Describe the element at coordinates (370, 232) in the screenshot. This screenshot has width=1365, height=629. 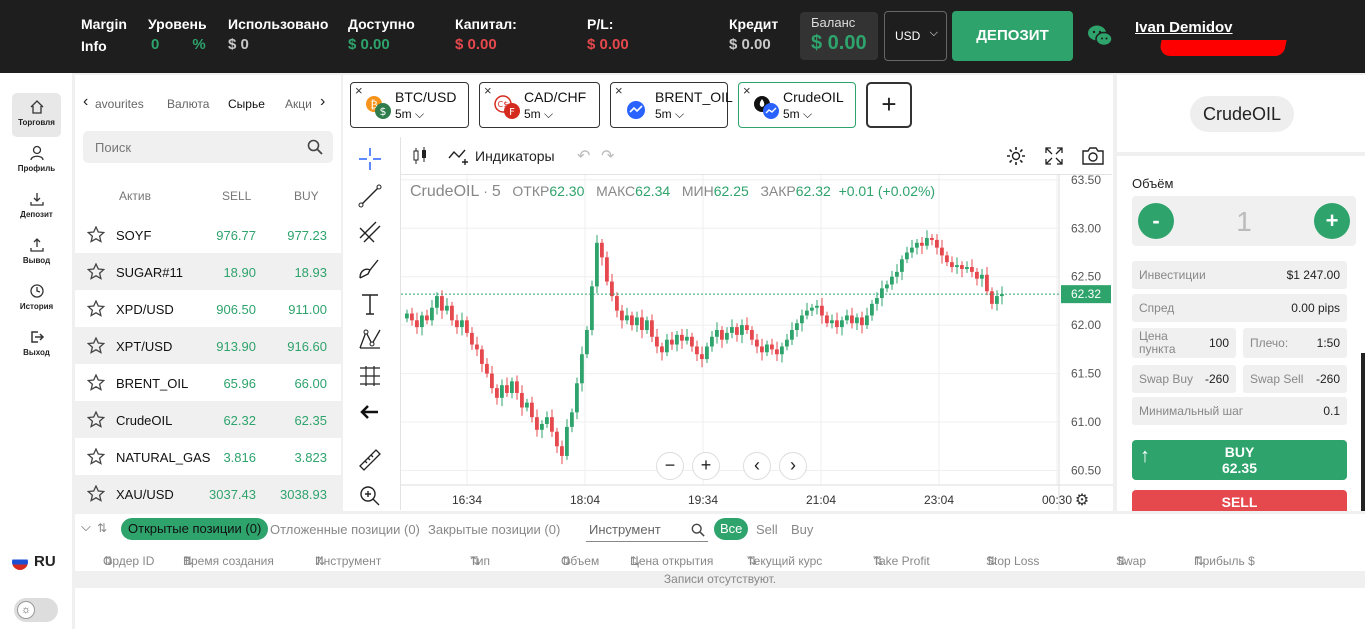
I see `pitchfork-icon` at that location.